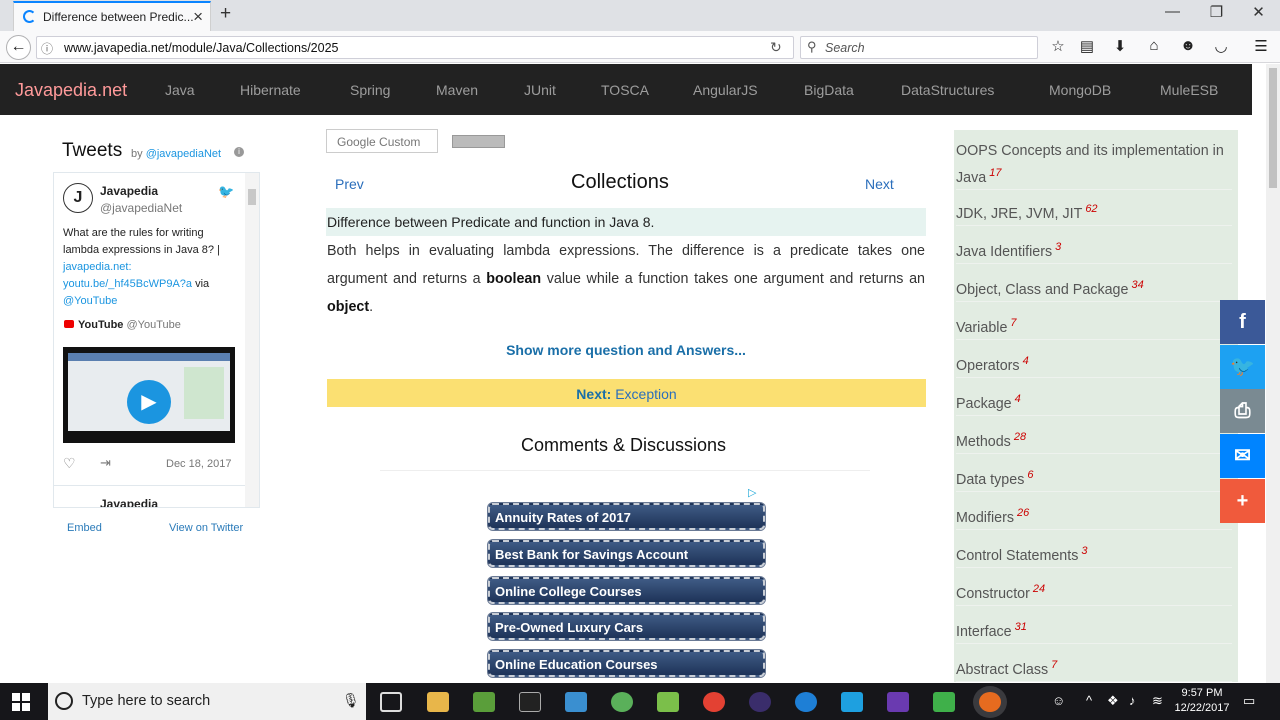 The image size is (1280, 720). What do you see at coordinates (105, 463) in the screenshot?
I see `share-icon: ⇥` at bounding box center [105, 463].